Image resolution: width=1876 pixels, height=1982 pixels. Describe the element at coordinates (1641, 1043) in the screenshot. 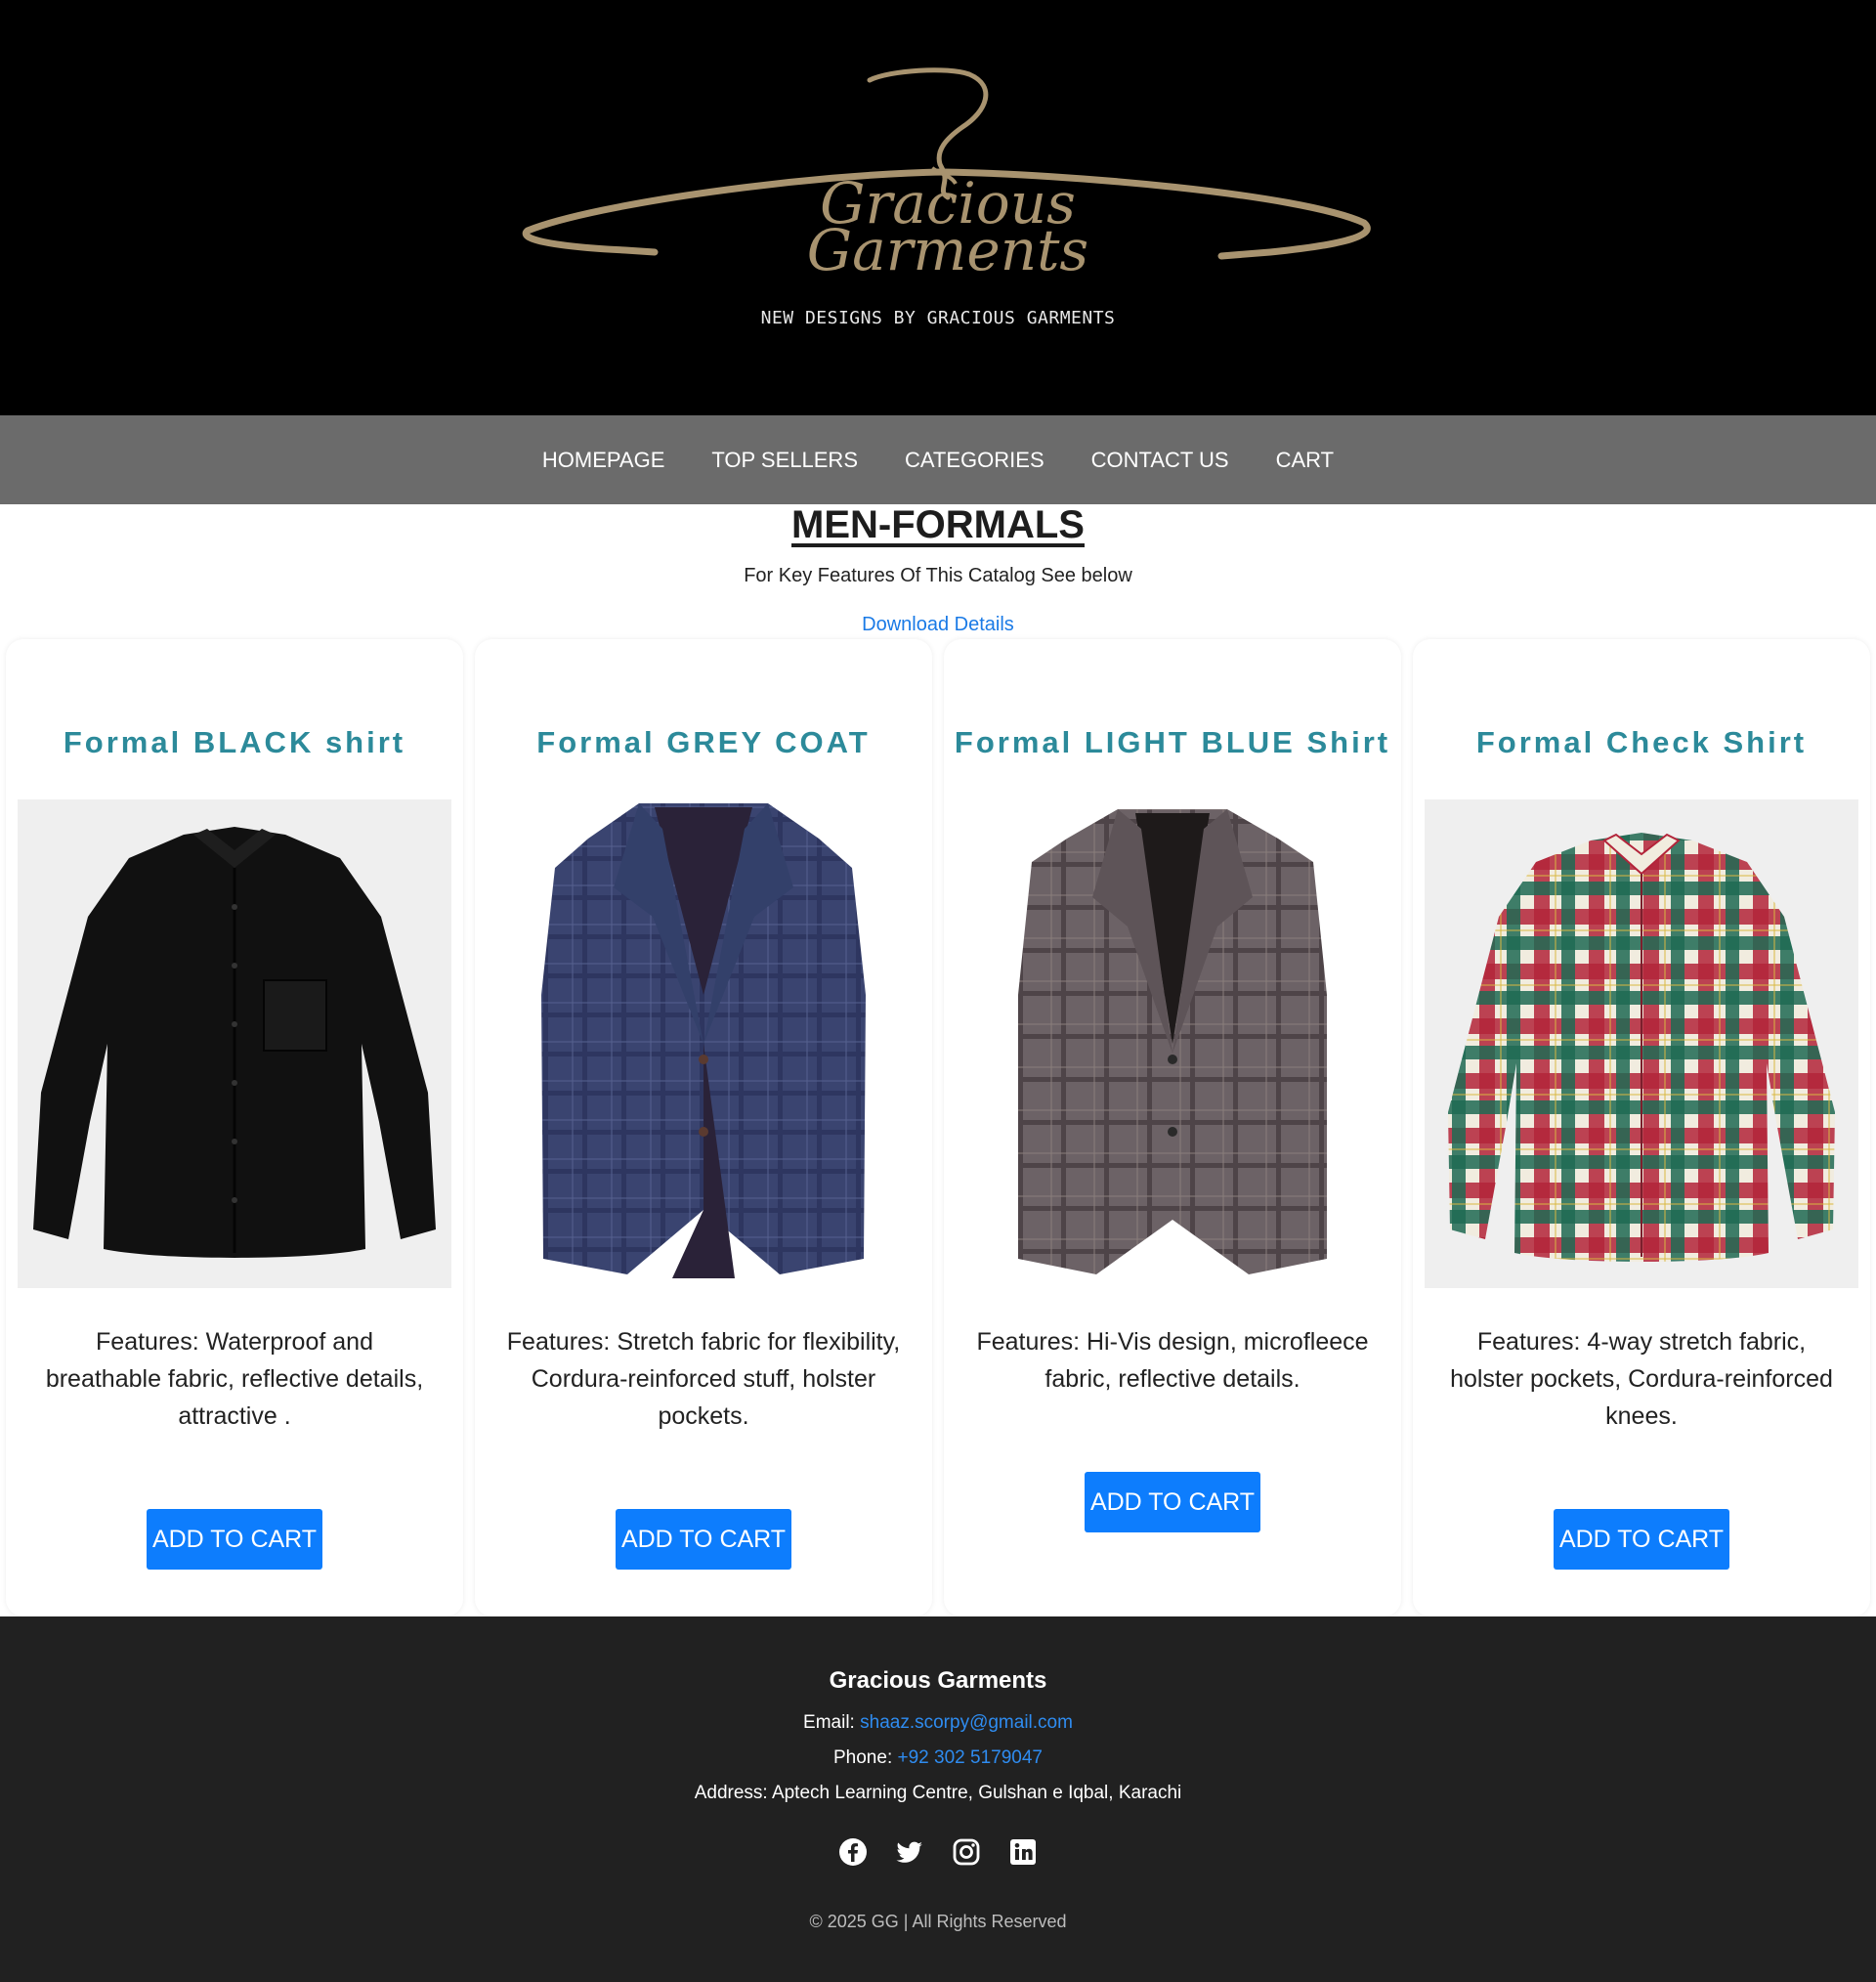

I see `product-image-red-green-check-shirt` at that location.